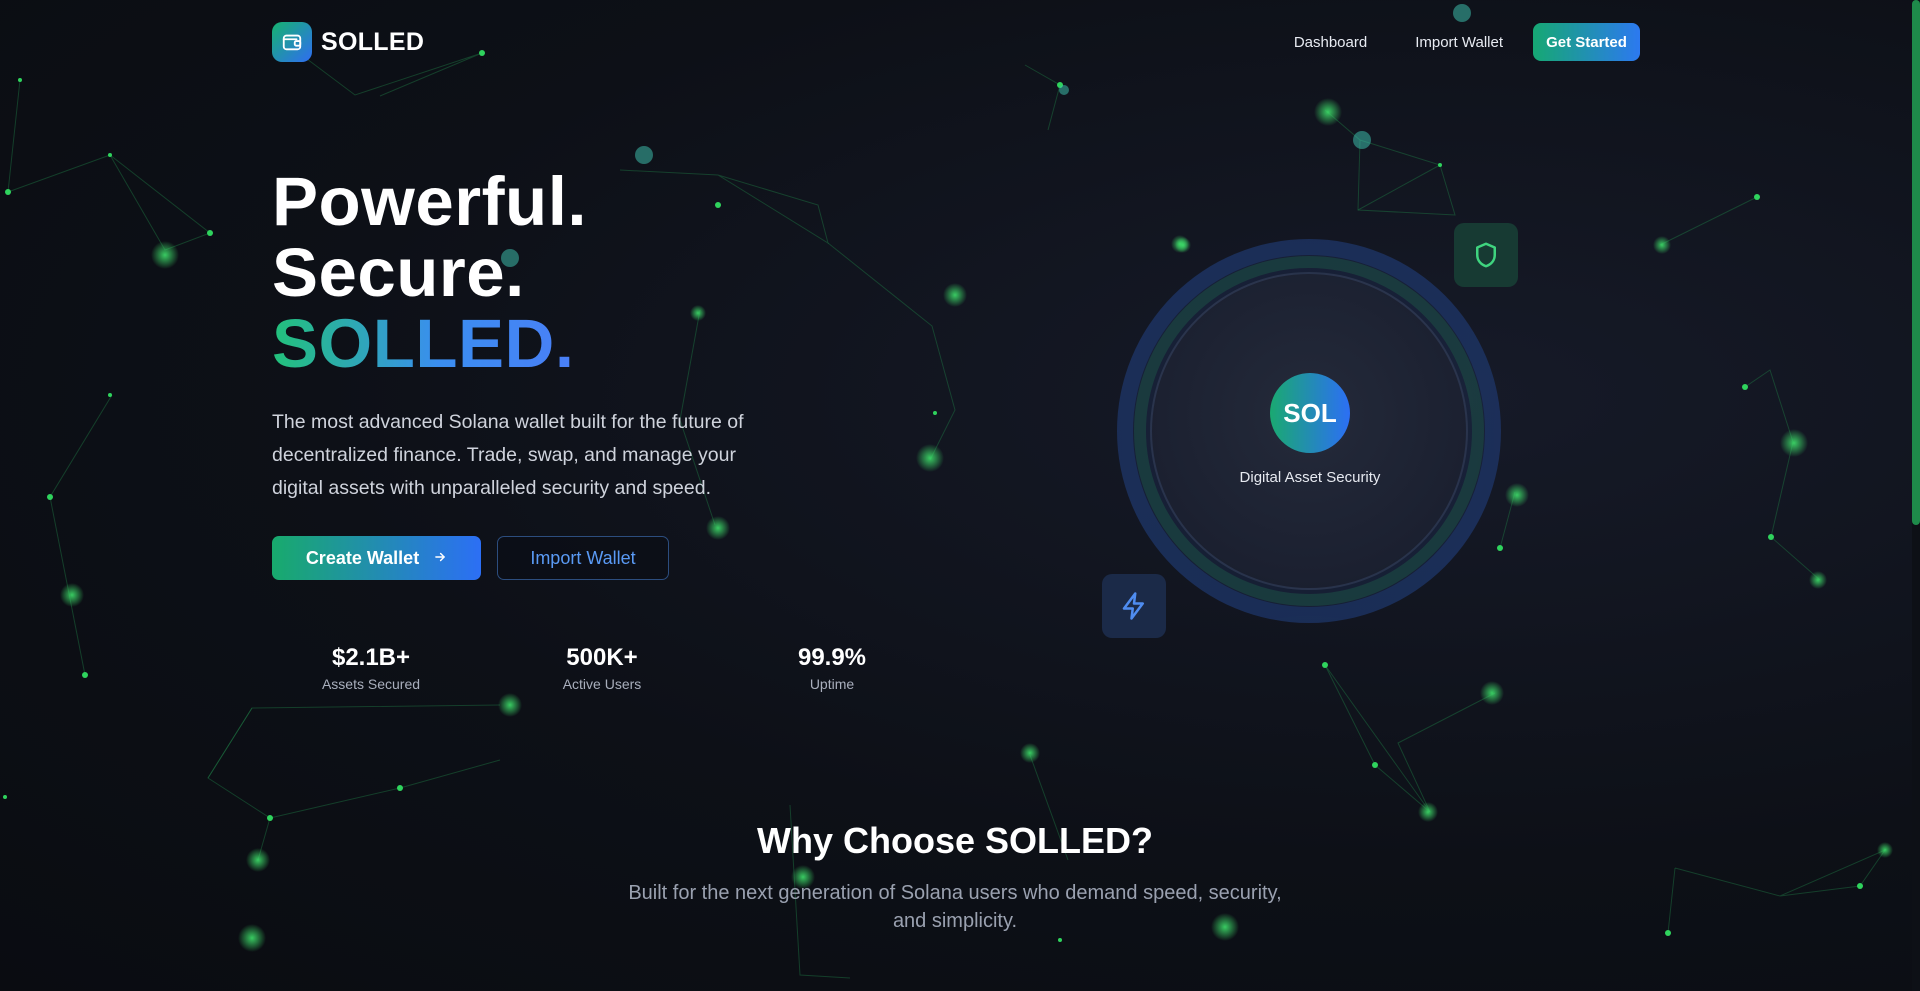 The image size is (1920, 991). I want to click on brand: SOLLED, so click(348, 42).